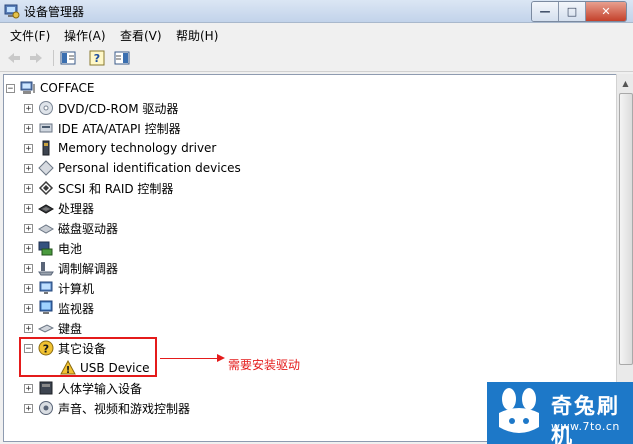 The height and width of the screenshot is (444, 633). I want to click on properties-pane-icon, so click(122, 58).